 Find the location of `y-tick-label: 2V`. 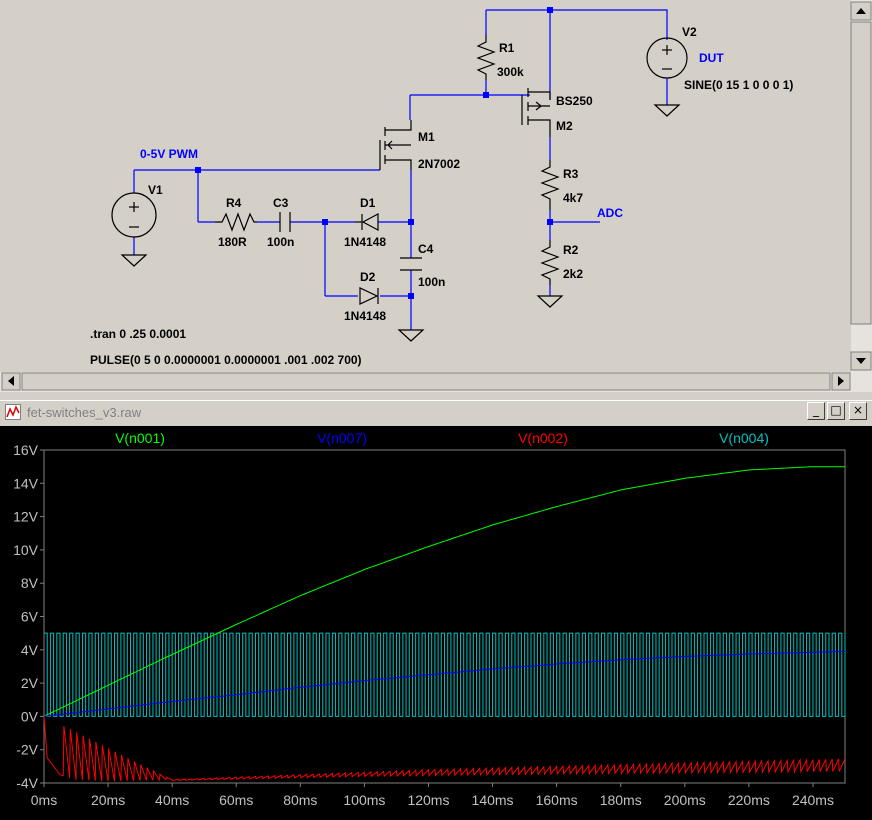

y-tick-label: 2V is located at coordinates (30, 683).